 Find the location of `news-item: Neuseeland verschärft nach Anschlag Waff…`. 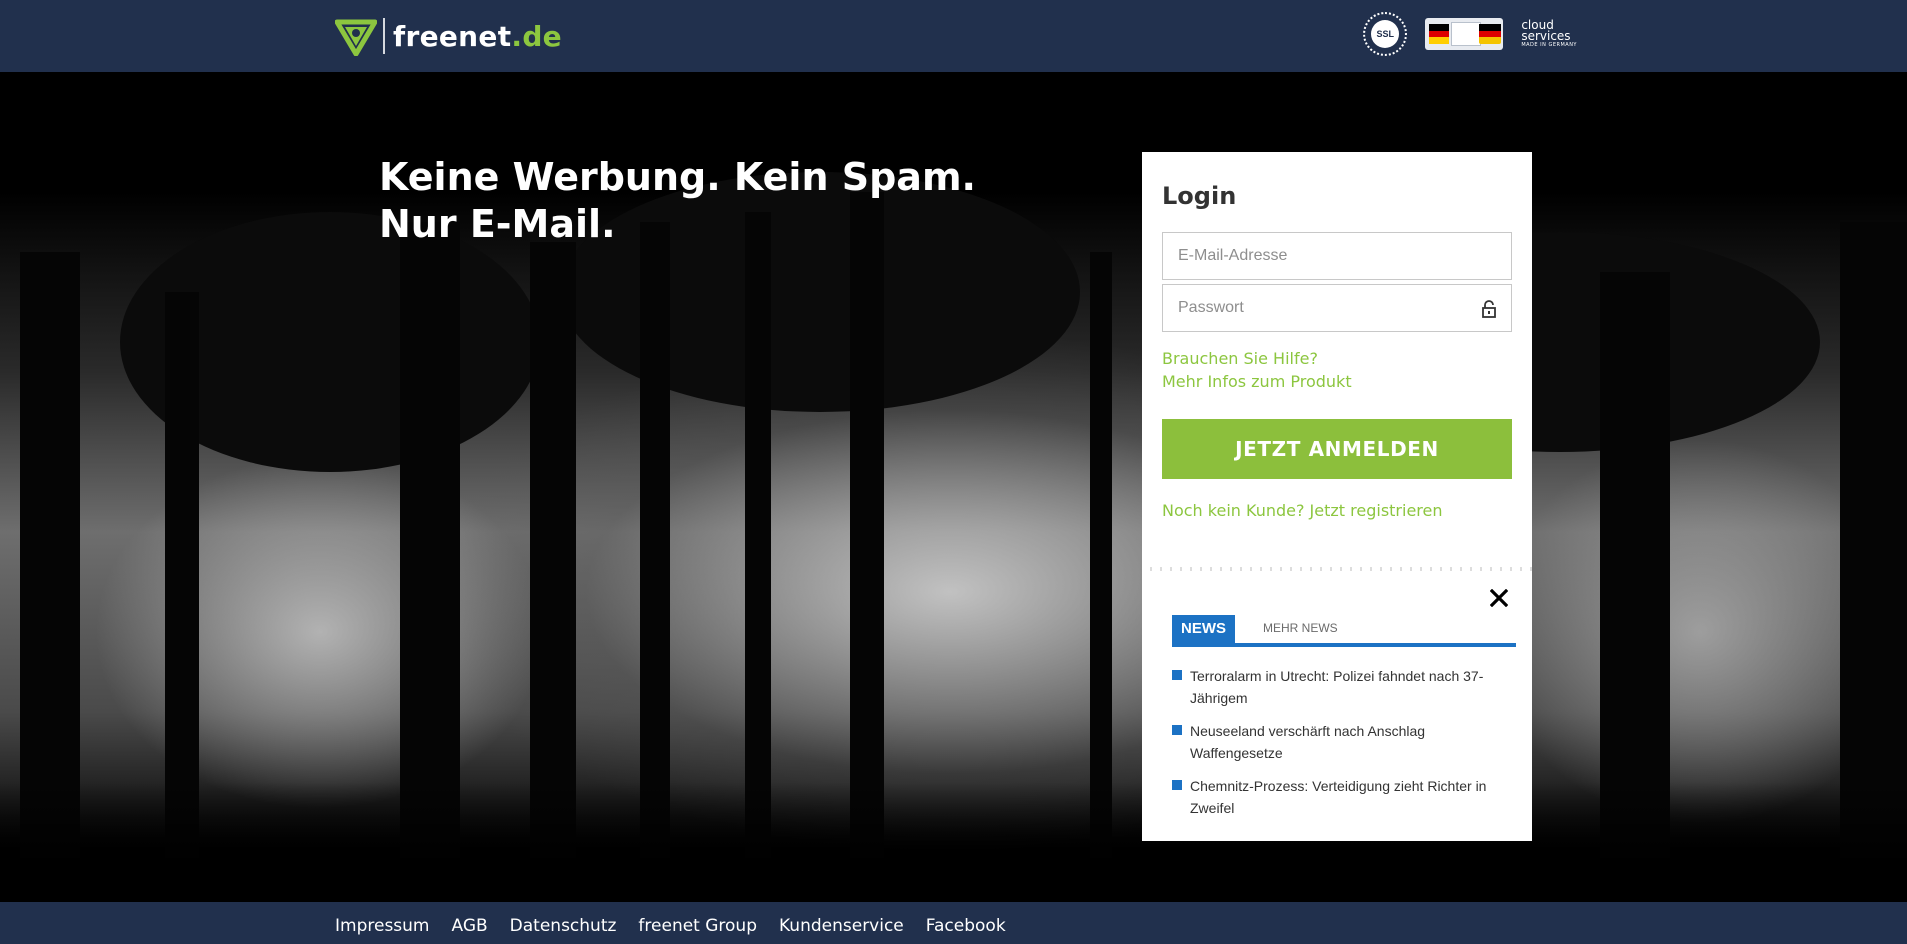

news-item: Neuseeland verschärft nach Anschlag Waff… is located at coordinates (1344, 742).